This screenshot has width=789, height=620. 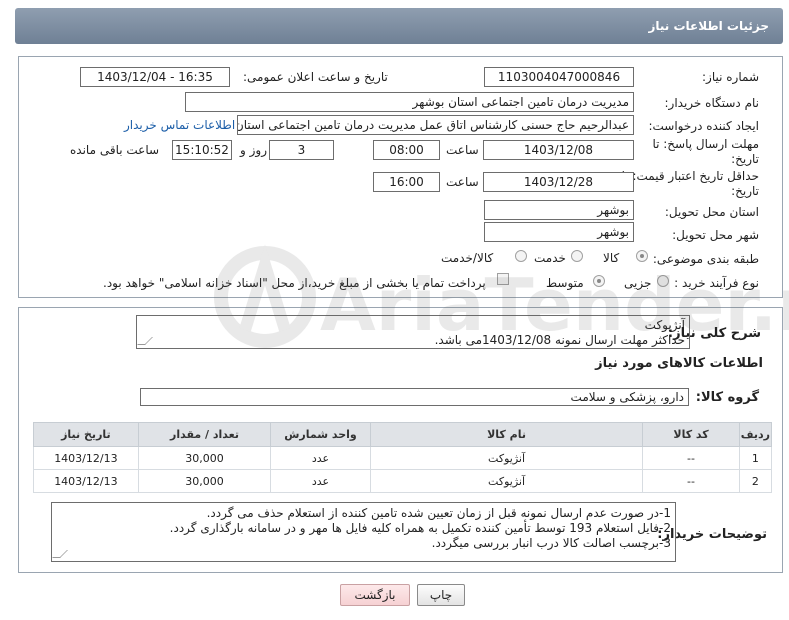 What do you see at coordinates (727, 397) in the screenshot?
I see `goods-group-label: گروه کالا:` at bounding box center [727, 397].